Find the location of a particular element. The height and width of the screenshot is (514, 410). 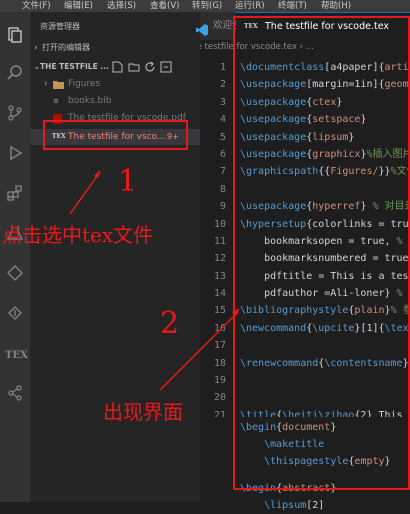

annotation-text-2: 出现界面 is located at coordinates (143, 412).